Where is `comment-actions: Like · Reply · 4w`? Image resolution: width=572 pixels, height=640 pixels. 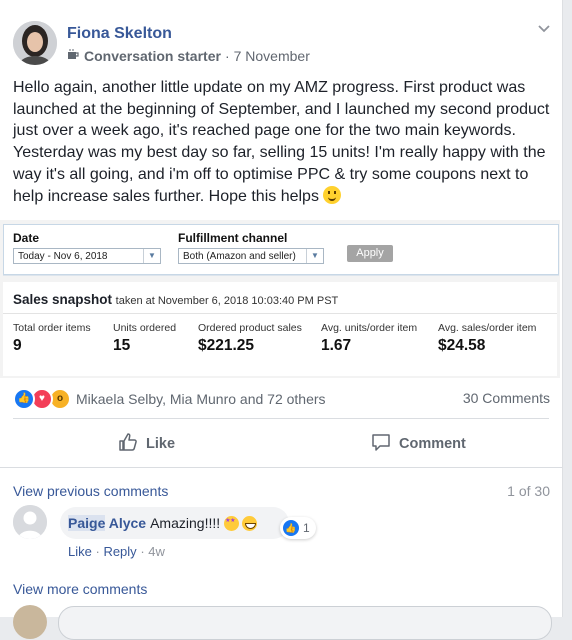 comment-actions: Like · Reply · 4w is located at coordinates (116, 551).